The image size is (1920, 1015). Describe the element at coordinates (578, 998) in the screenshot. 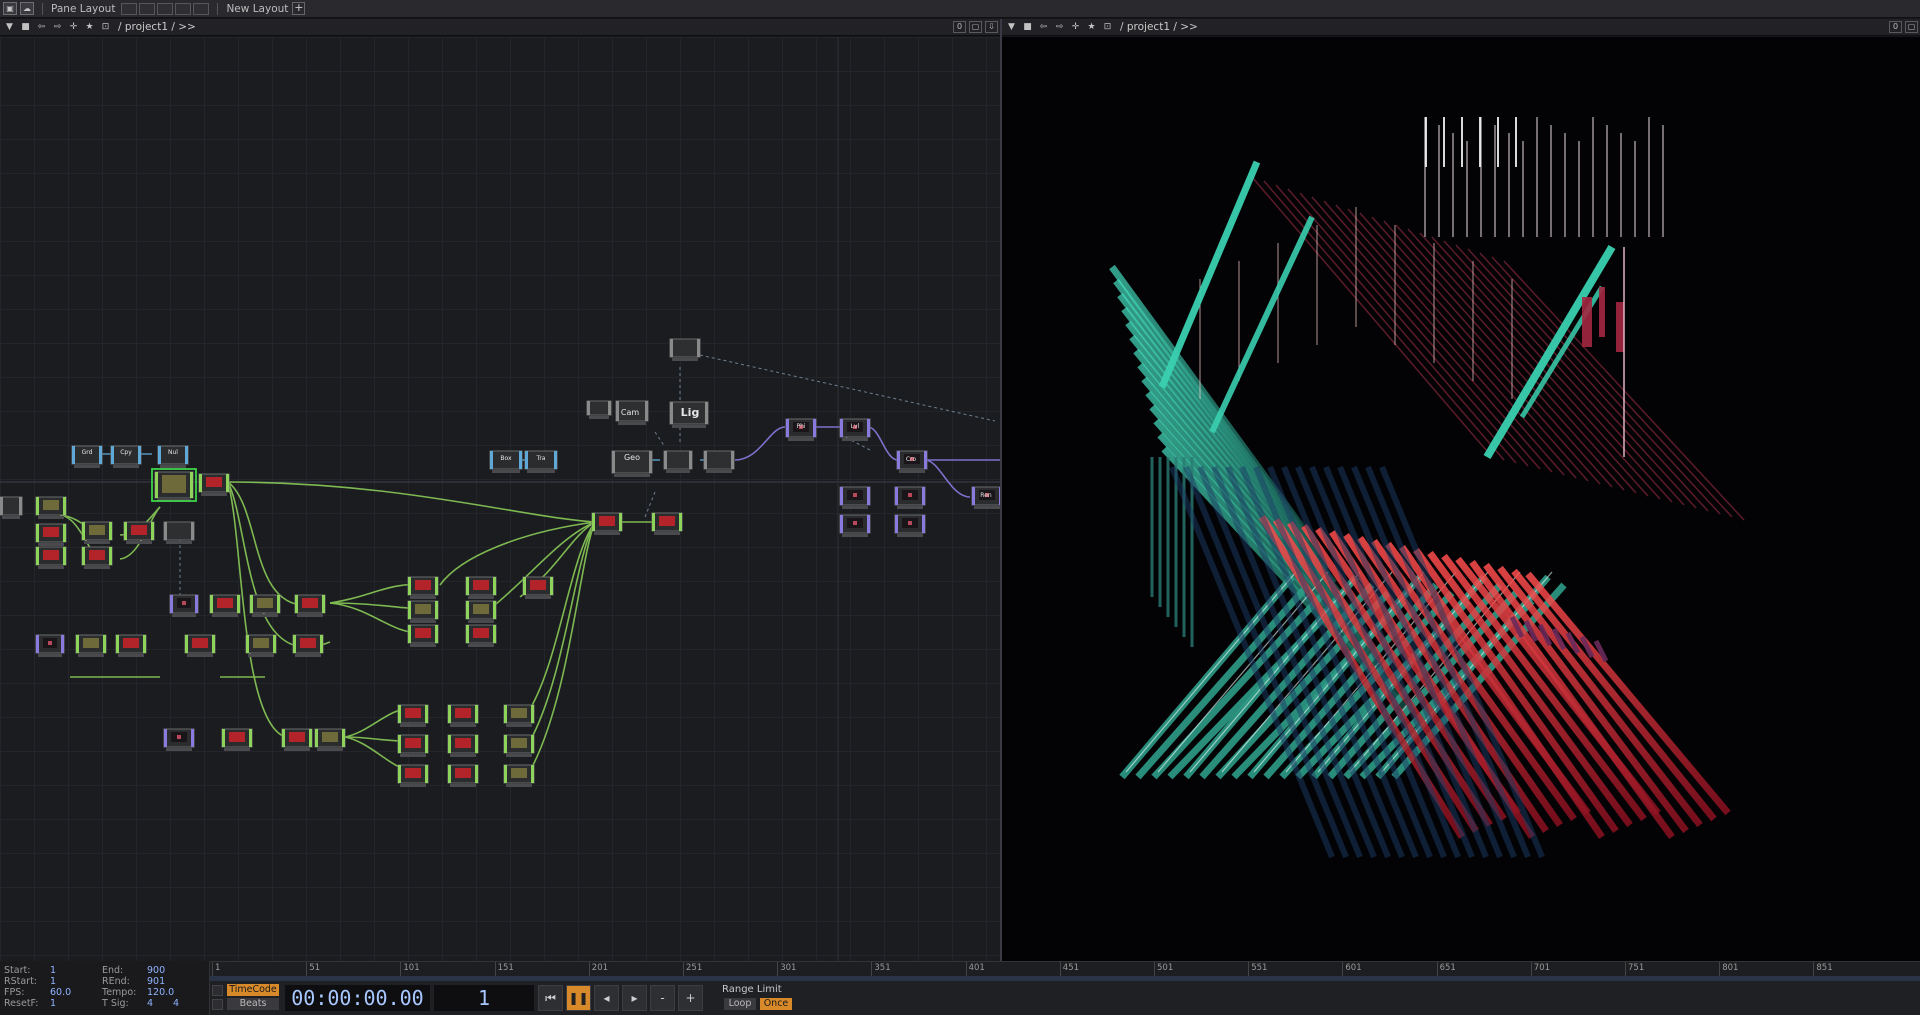

I see `pause-button: ❚❚` at that location.